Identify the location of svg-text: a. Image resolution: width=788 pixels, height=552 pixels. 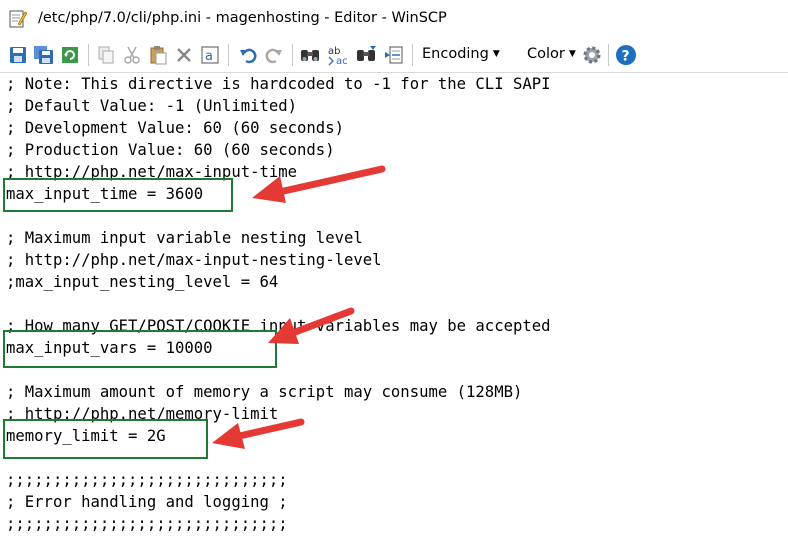
(209, 56).